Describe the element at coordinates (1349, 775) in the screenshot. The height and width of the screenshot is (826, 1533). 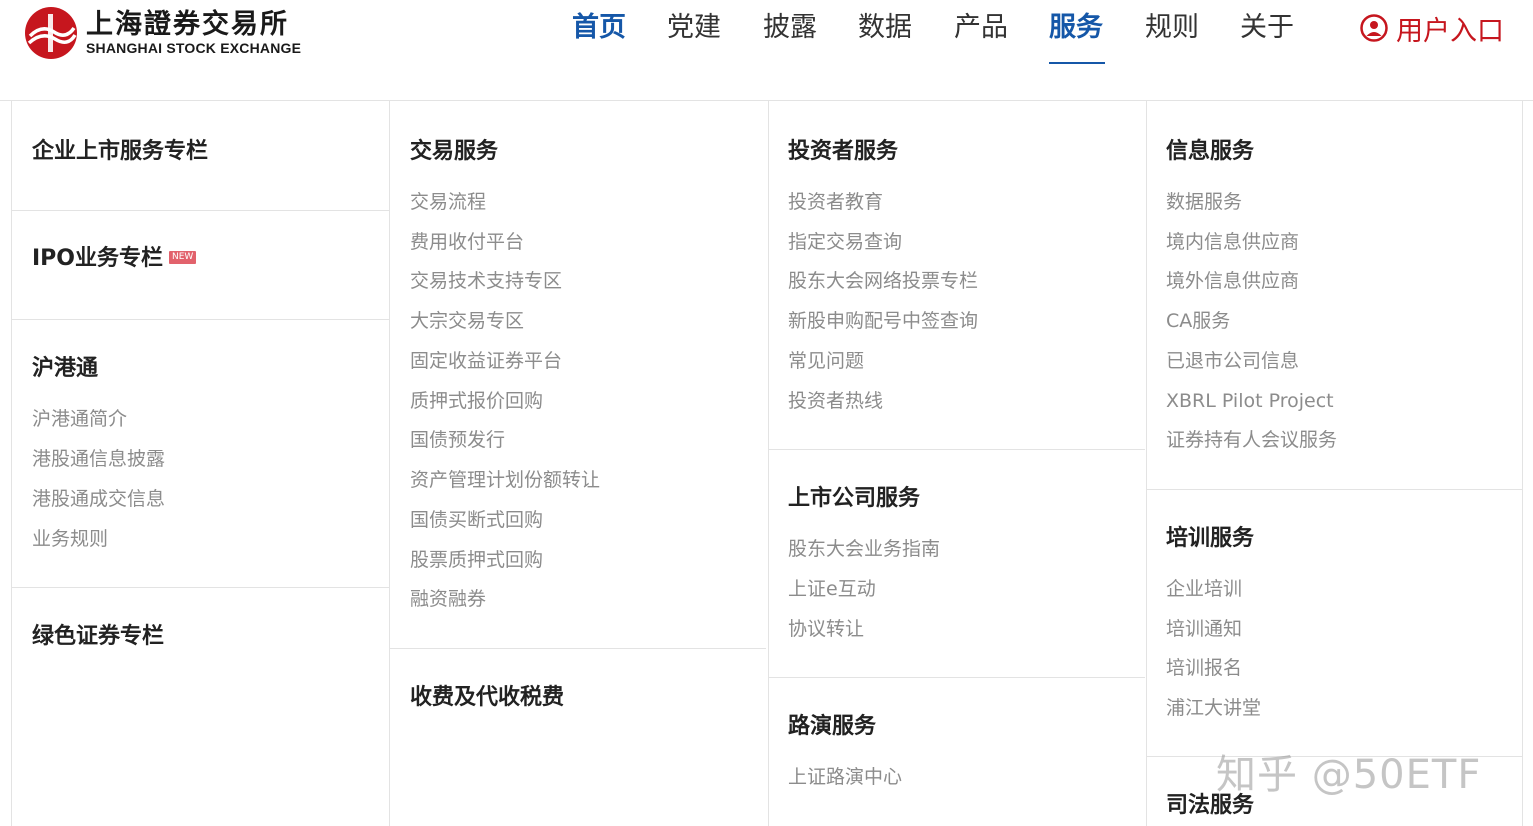
I see `zhihu-watermark: 知乎 @50ETF` at that location.